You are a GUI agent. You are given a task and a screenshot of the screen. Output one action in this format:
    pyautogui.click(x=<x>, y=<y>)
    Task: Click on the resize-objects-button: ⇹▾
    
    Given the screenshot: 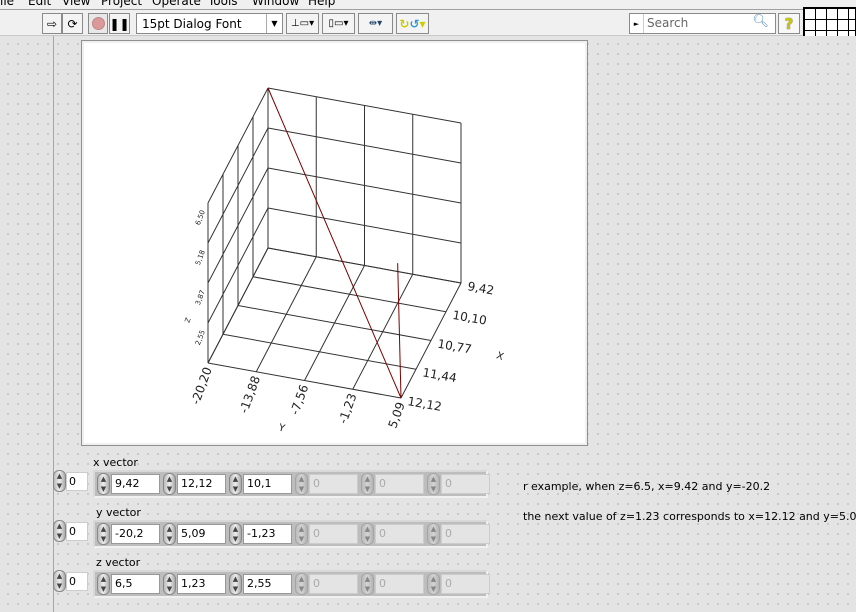 What is the action you would take?
    pyautogui.click(x=375, y=23)
    